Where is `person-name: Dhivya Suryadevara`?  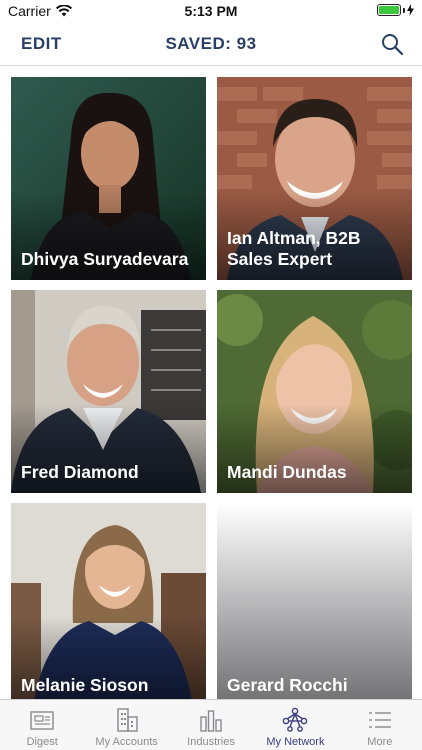 person-name: Dhivya Suryadevara is located at coordinates (105, 259).